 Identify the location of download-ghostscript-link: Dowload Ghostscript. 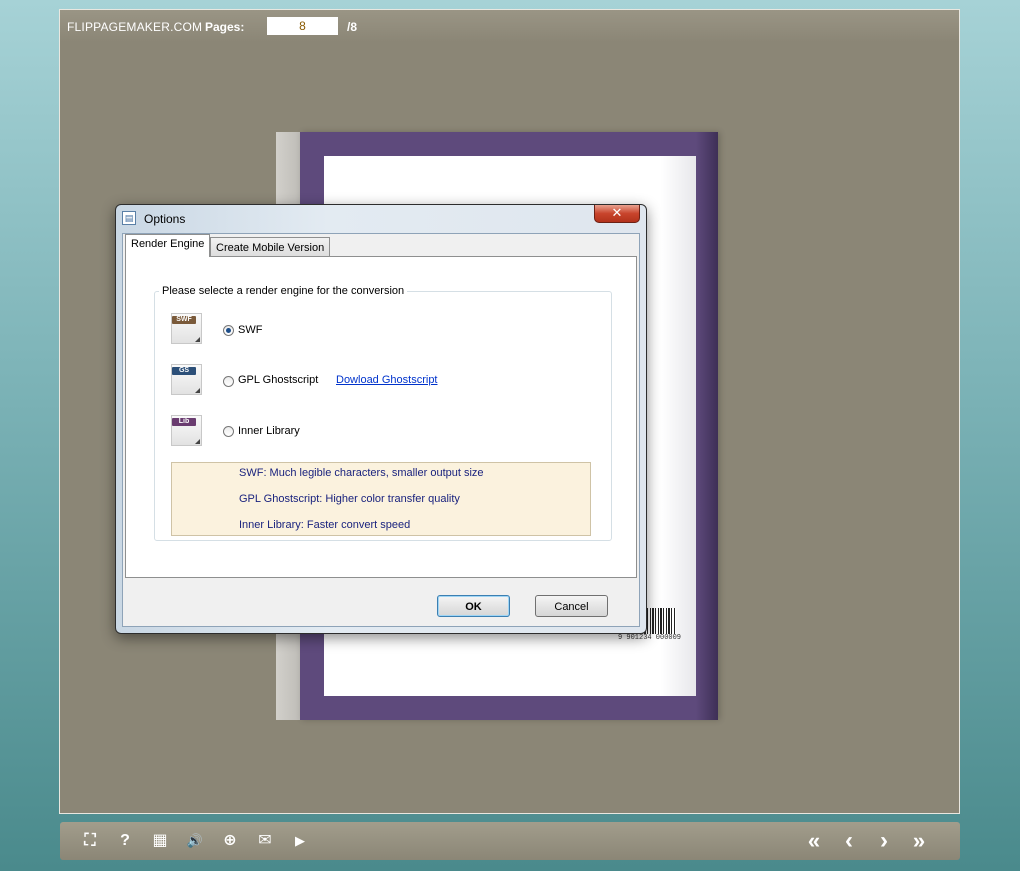
(387, 380).